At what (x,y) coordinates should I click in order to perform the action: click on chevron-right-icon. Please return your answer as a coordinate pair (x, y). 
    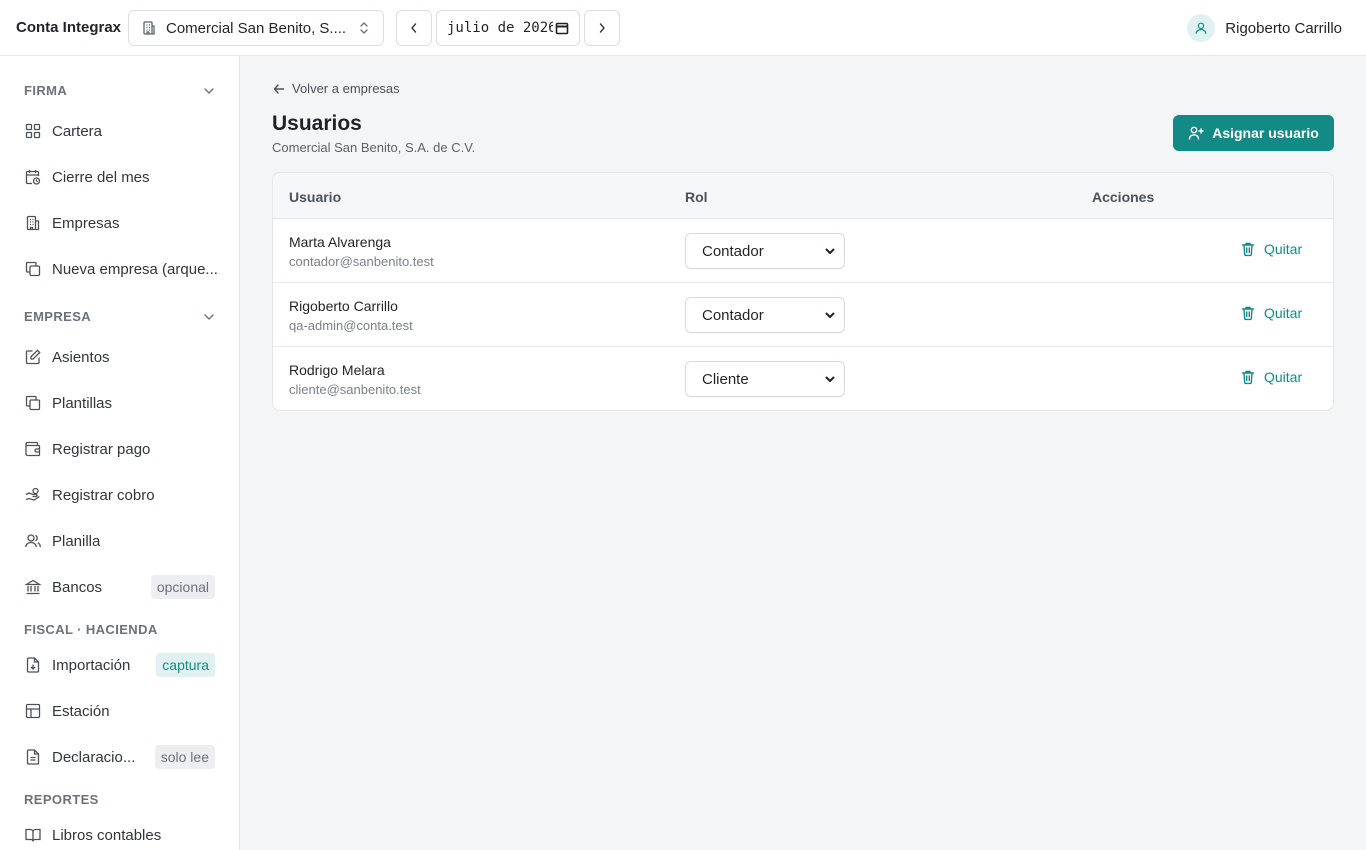
    Looking at the image, I should click on (602, 28).